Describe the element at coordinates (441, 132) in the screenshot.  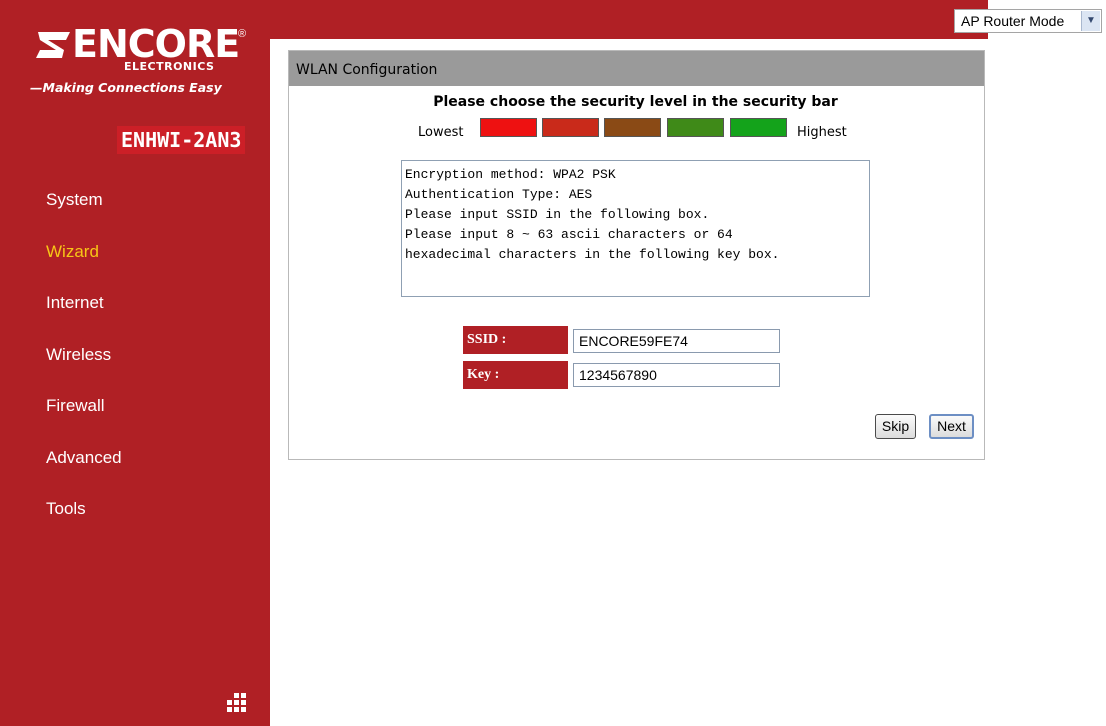
I see `lowest-label: Lowest` at that location.